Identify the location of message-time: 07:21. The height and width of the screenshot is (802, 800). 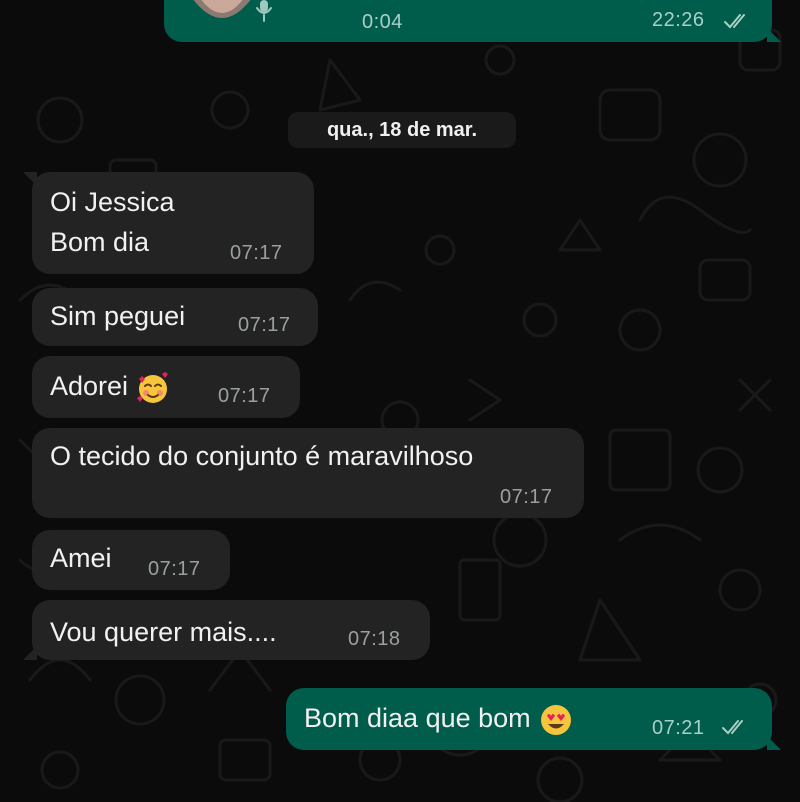
(678, 728).